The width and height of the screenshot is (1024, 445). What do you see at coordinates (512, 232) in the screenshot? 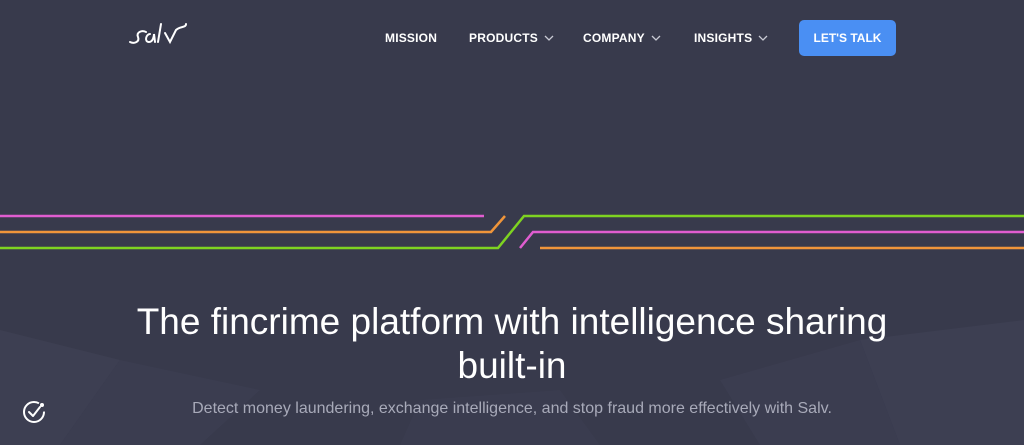
I see `decorative-lines` at bounding box center [512, 232].